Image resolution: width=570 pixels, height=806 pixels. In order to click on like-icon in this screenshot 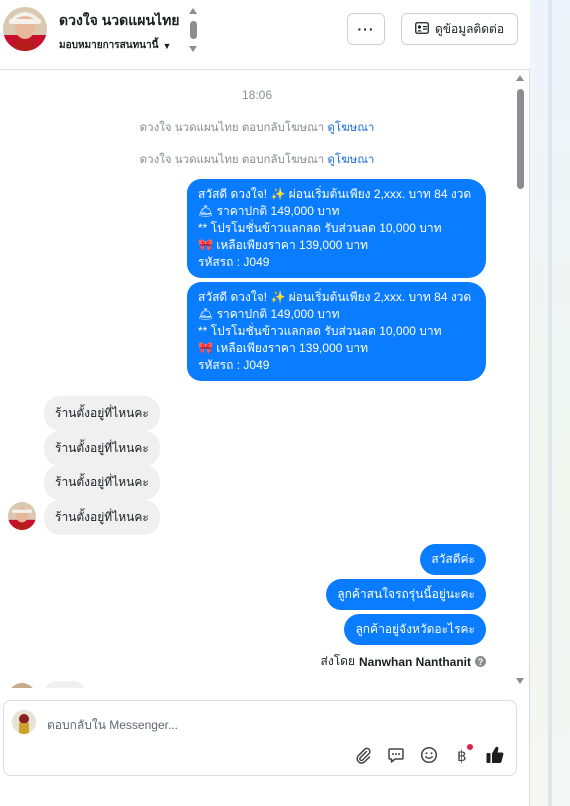, I will do `click(495, 755)`.